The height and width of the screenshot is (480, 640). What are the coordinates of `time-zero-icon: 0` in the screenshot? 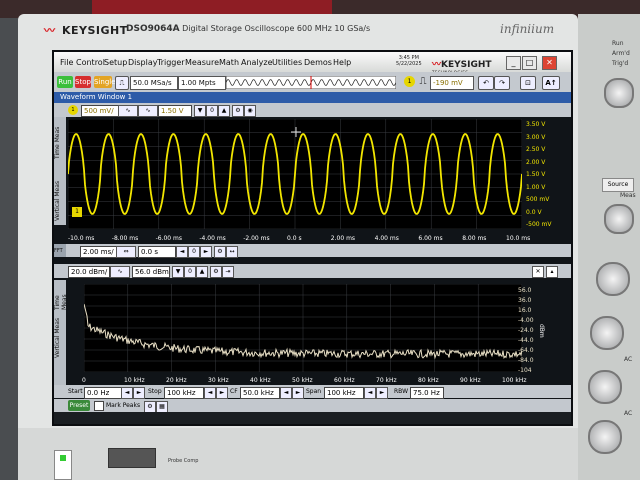 It's located at (194, 252).